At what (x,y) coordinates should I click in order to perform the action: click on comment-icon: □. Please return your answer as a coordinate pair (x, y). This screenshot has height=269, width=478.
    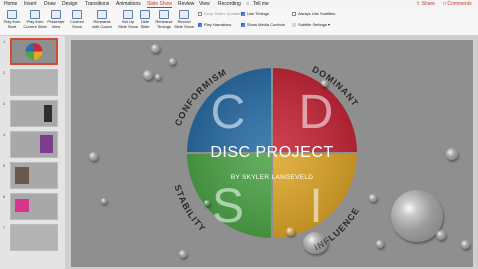
    Looking at the image, I should click on (445, 4).